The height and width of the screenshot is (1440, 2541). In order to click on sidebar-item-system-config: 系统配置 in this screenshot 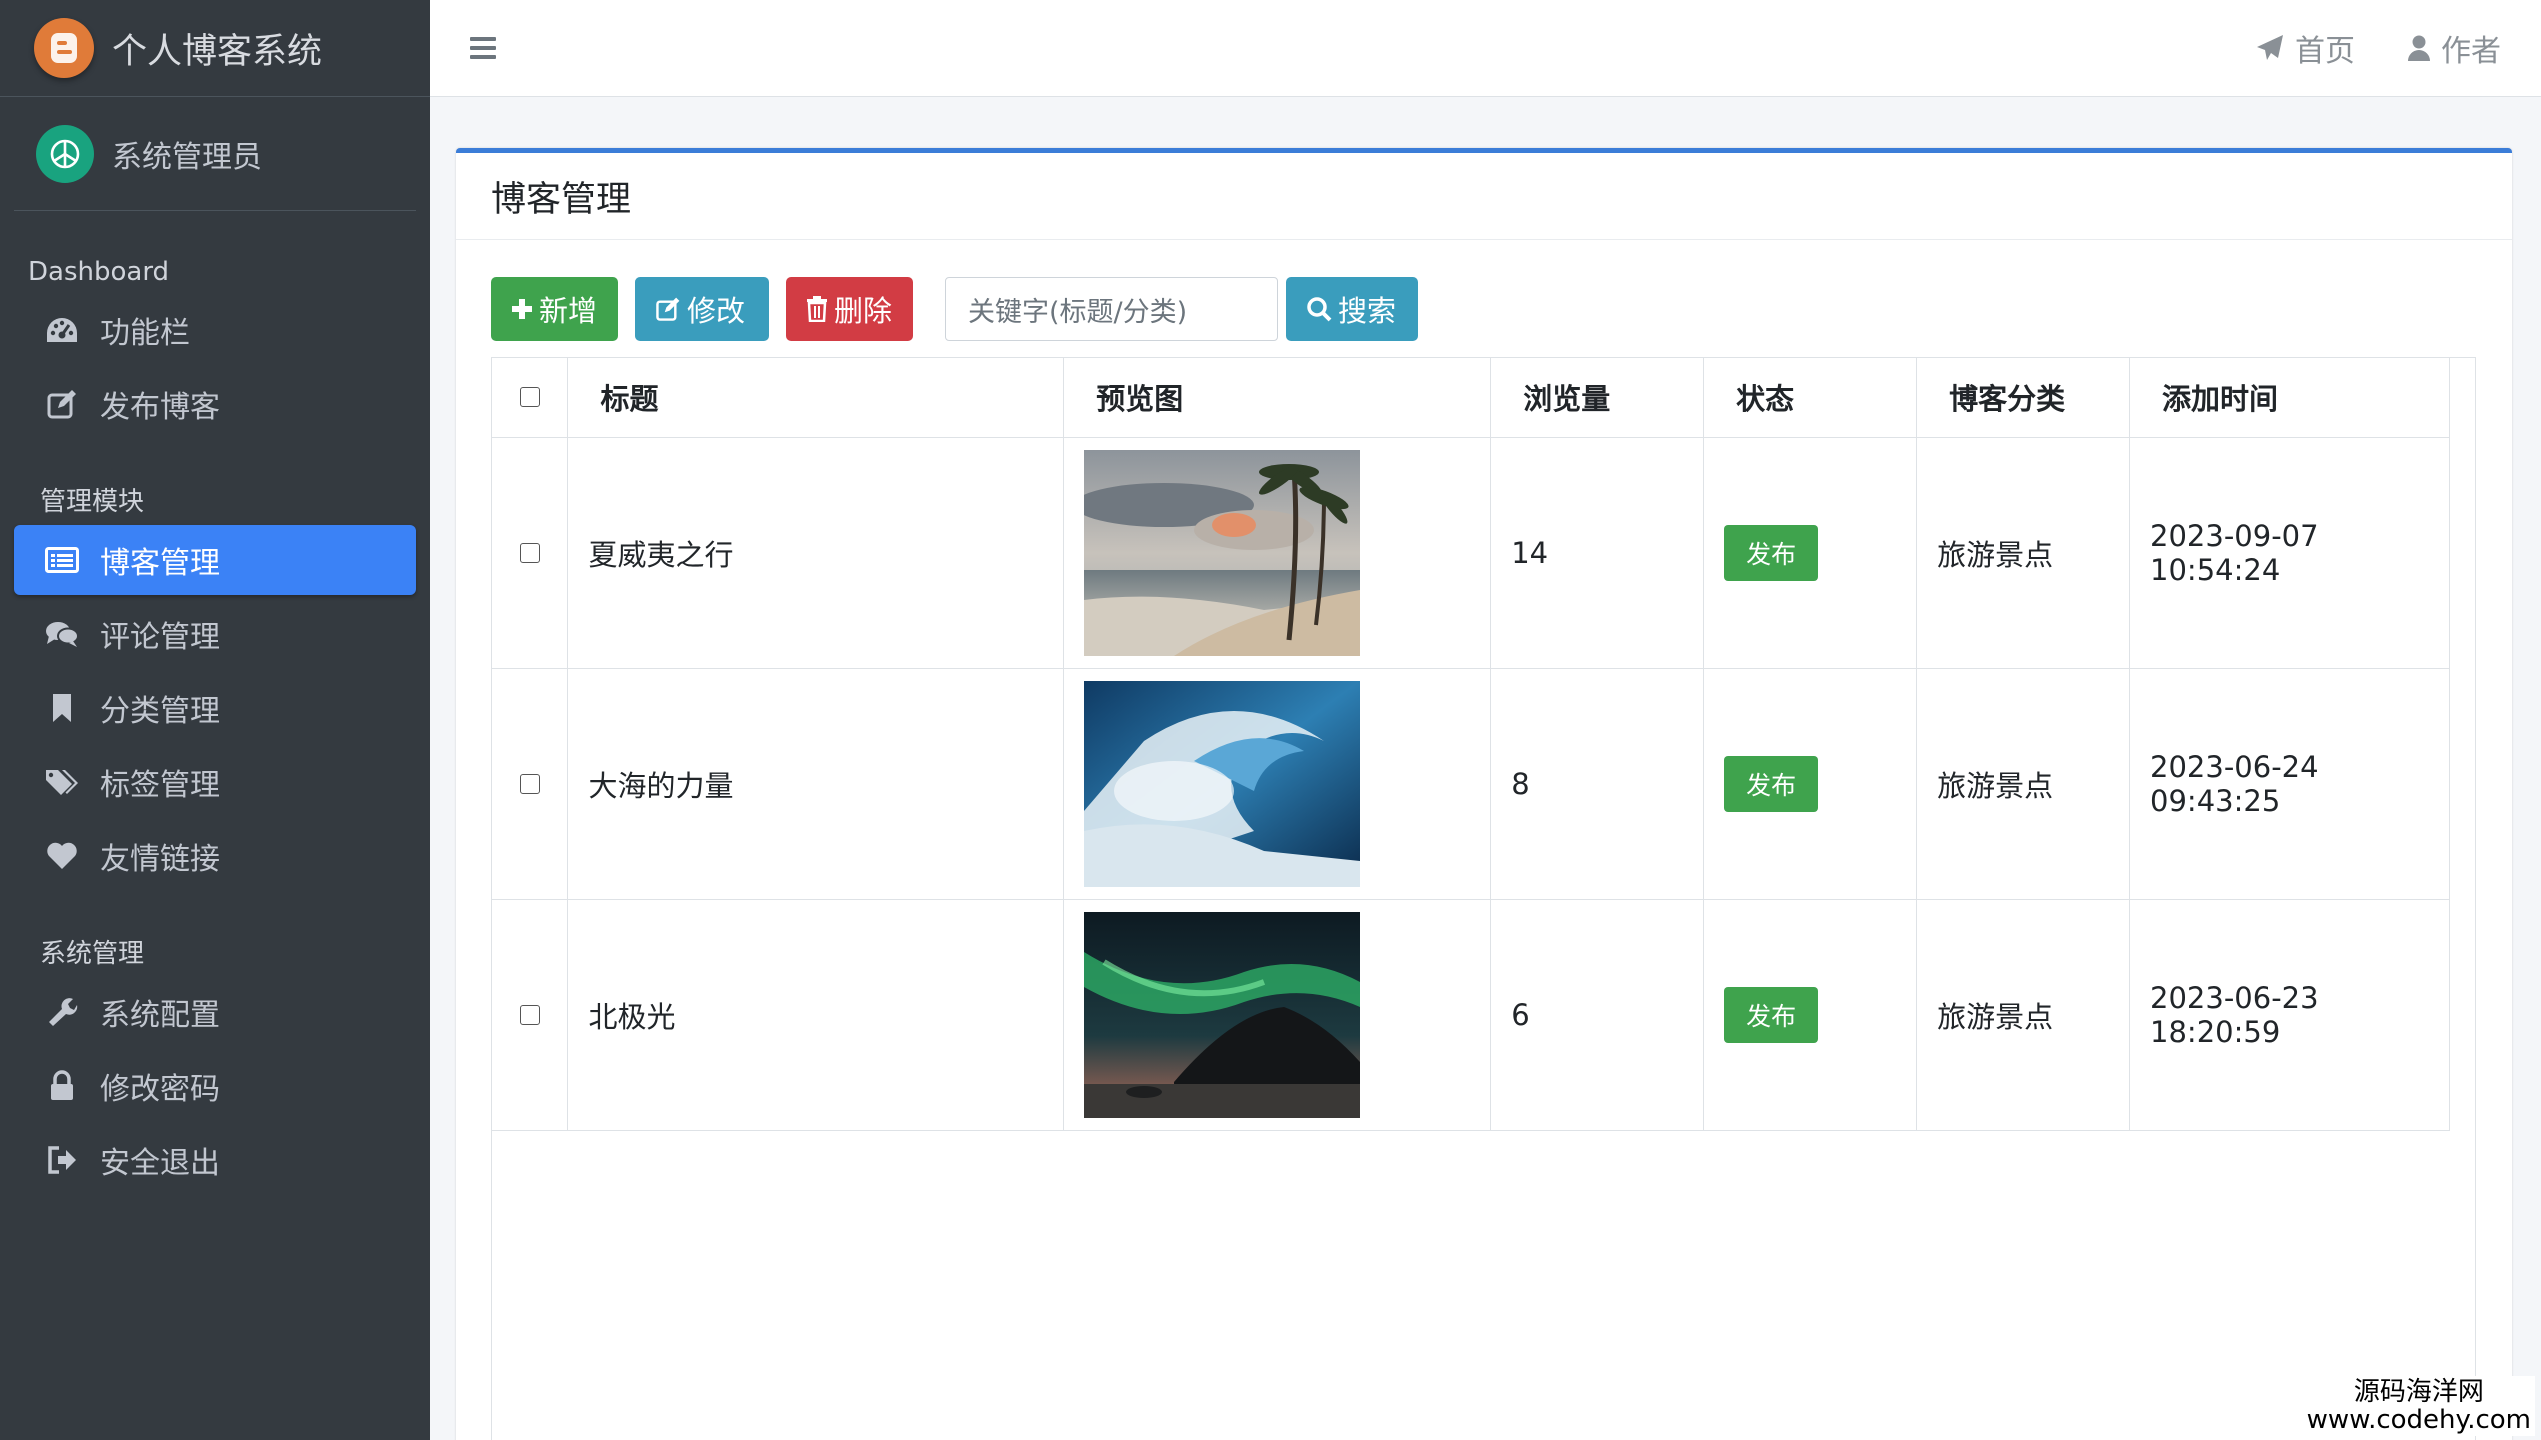, I will do `click(215, 1012)`.